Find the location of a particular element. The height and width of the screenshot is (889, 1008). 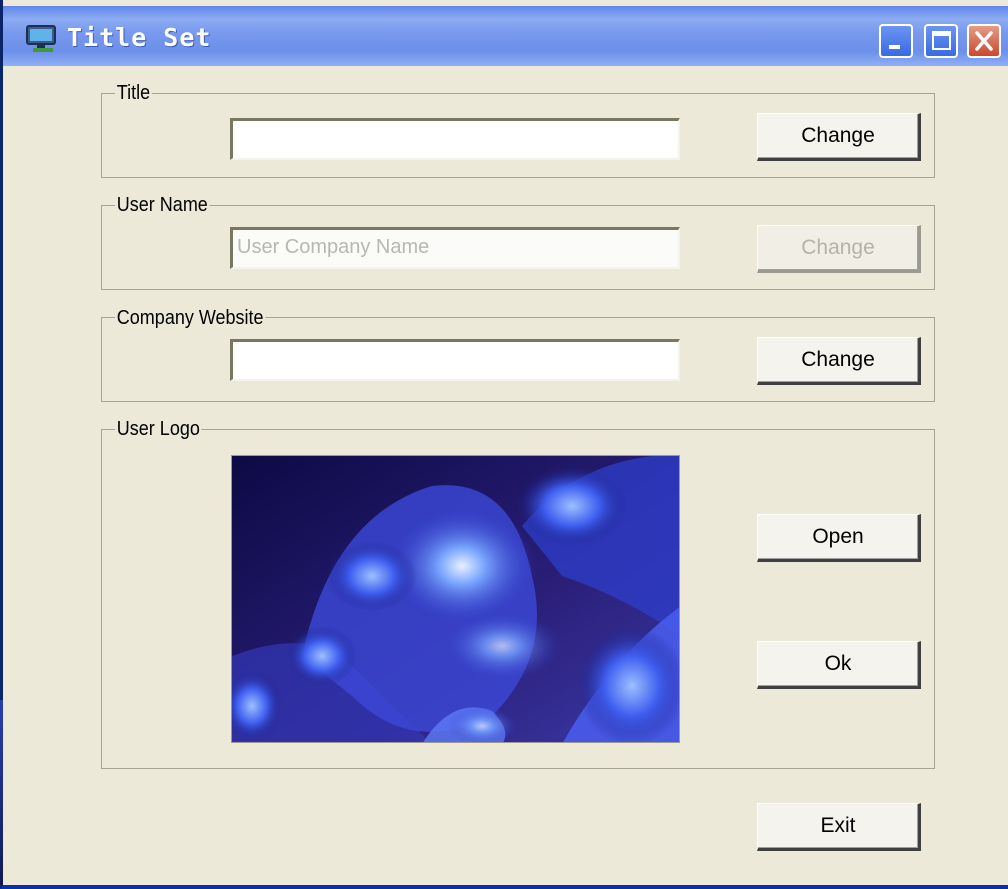

maximize-icon is located at coordinates (941, 40).